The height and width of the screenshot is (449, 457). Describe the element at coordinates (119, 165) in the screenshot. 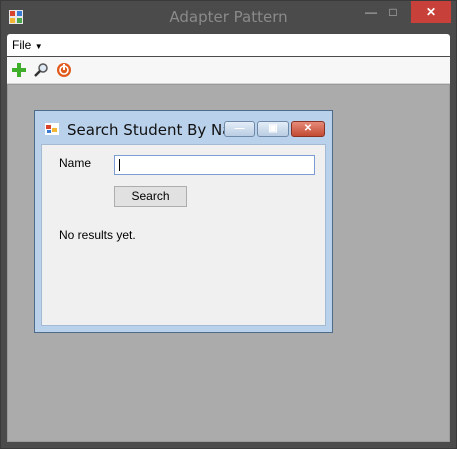

I see `text-caret` at that location.